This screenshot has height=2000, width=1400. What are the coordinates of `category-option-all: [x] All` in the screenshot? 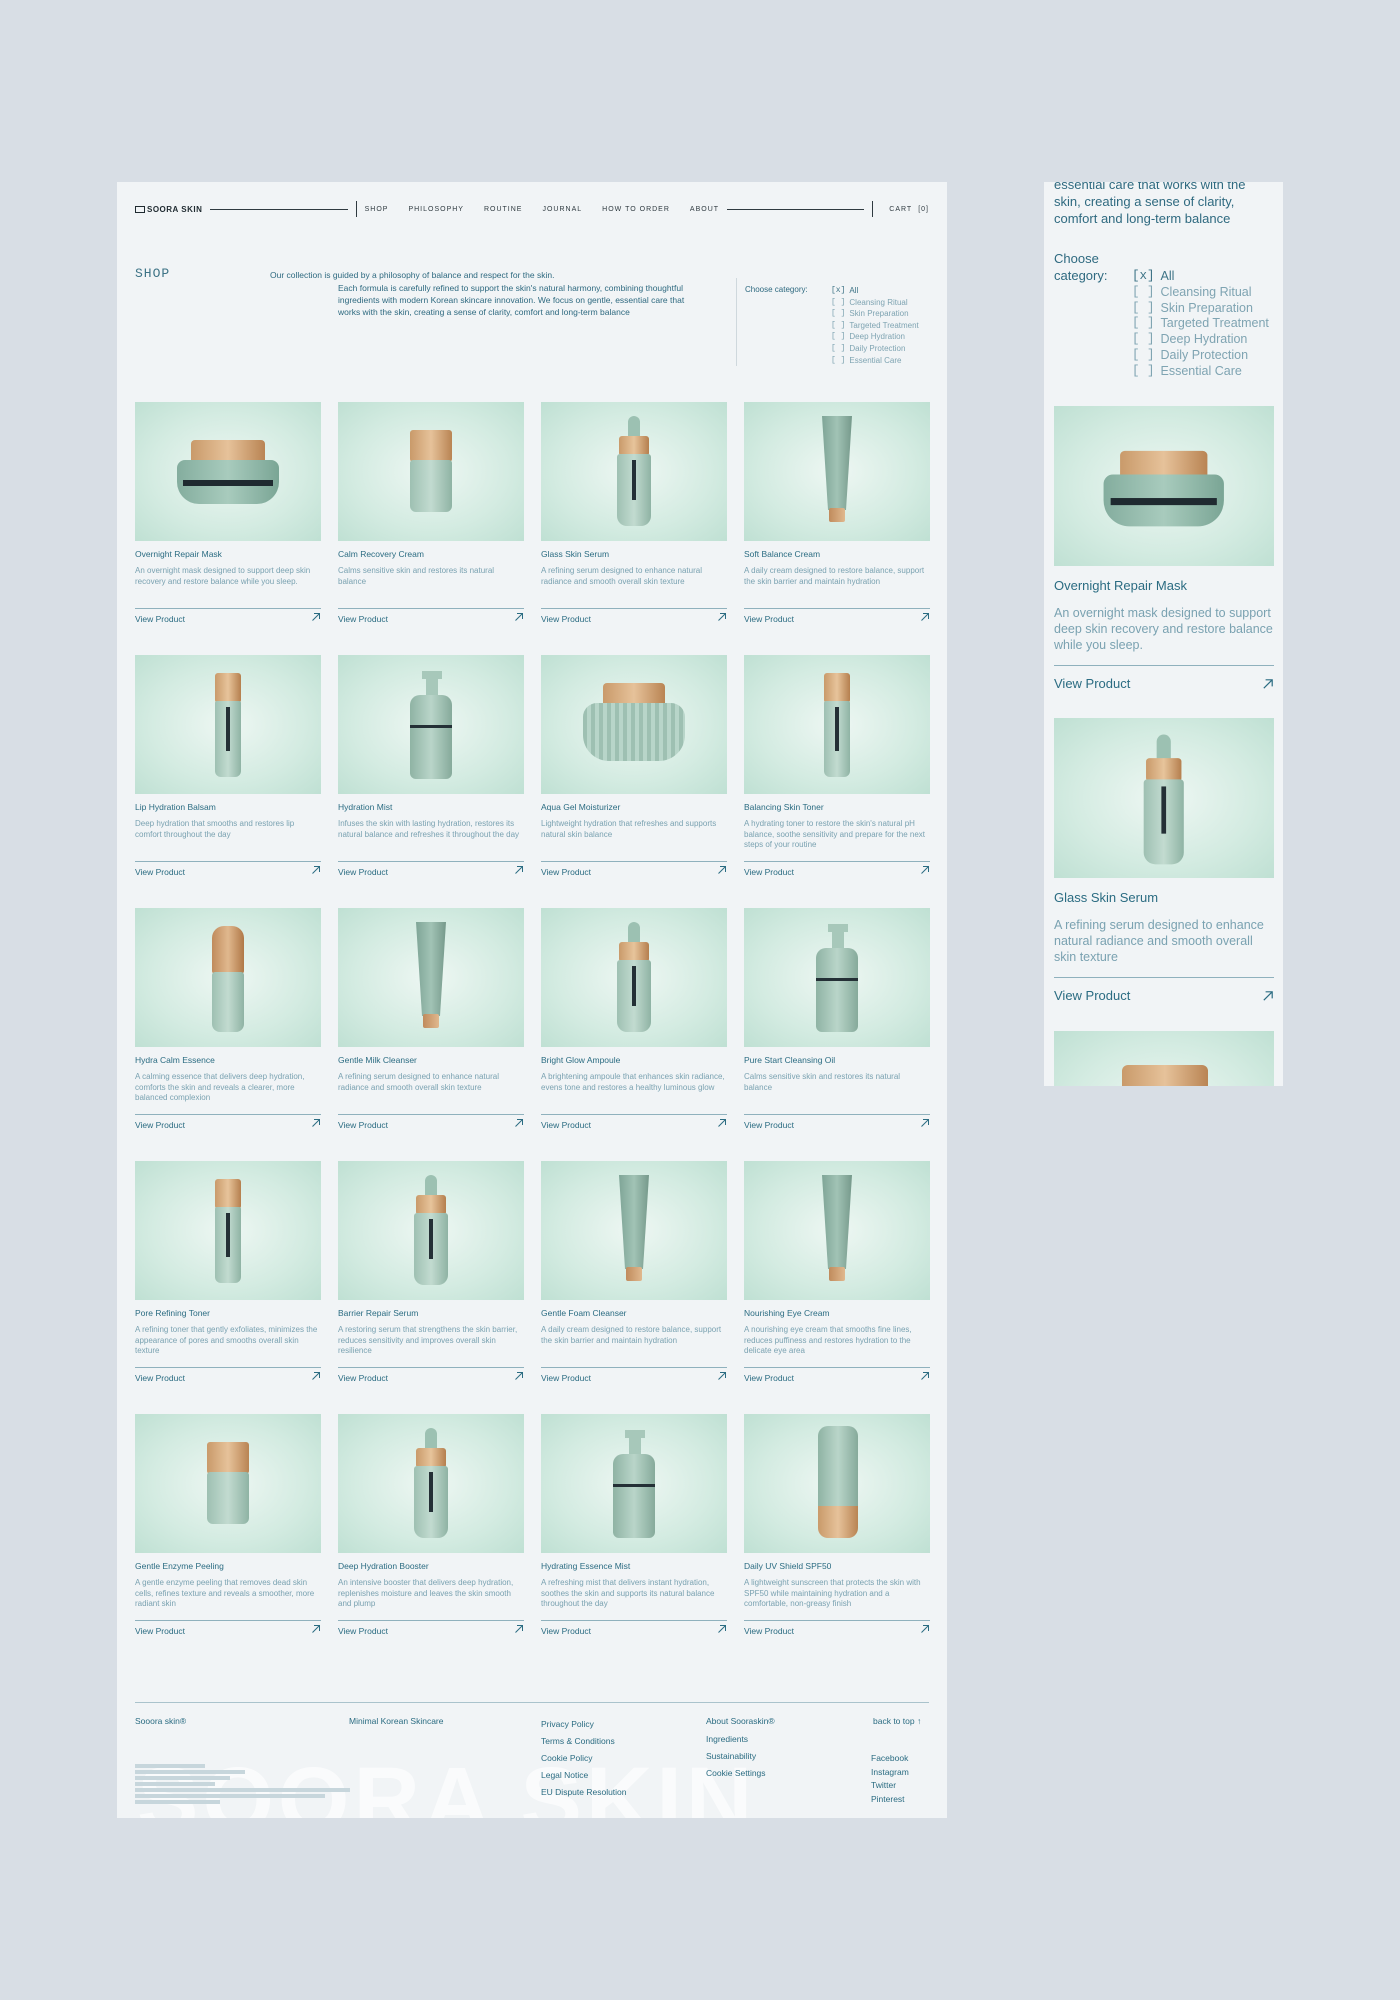 It's located at (875, 291).